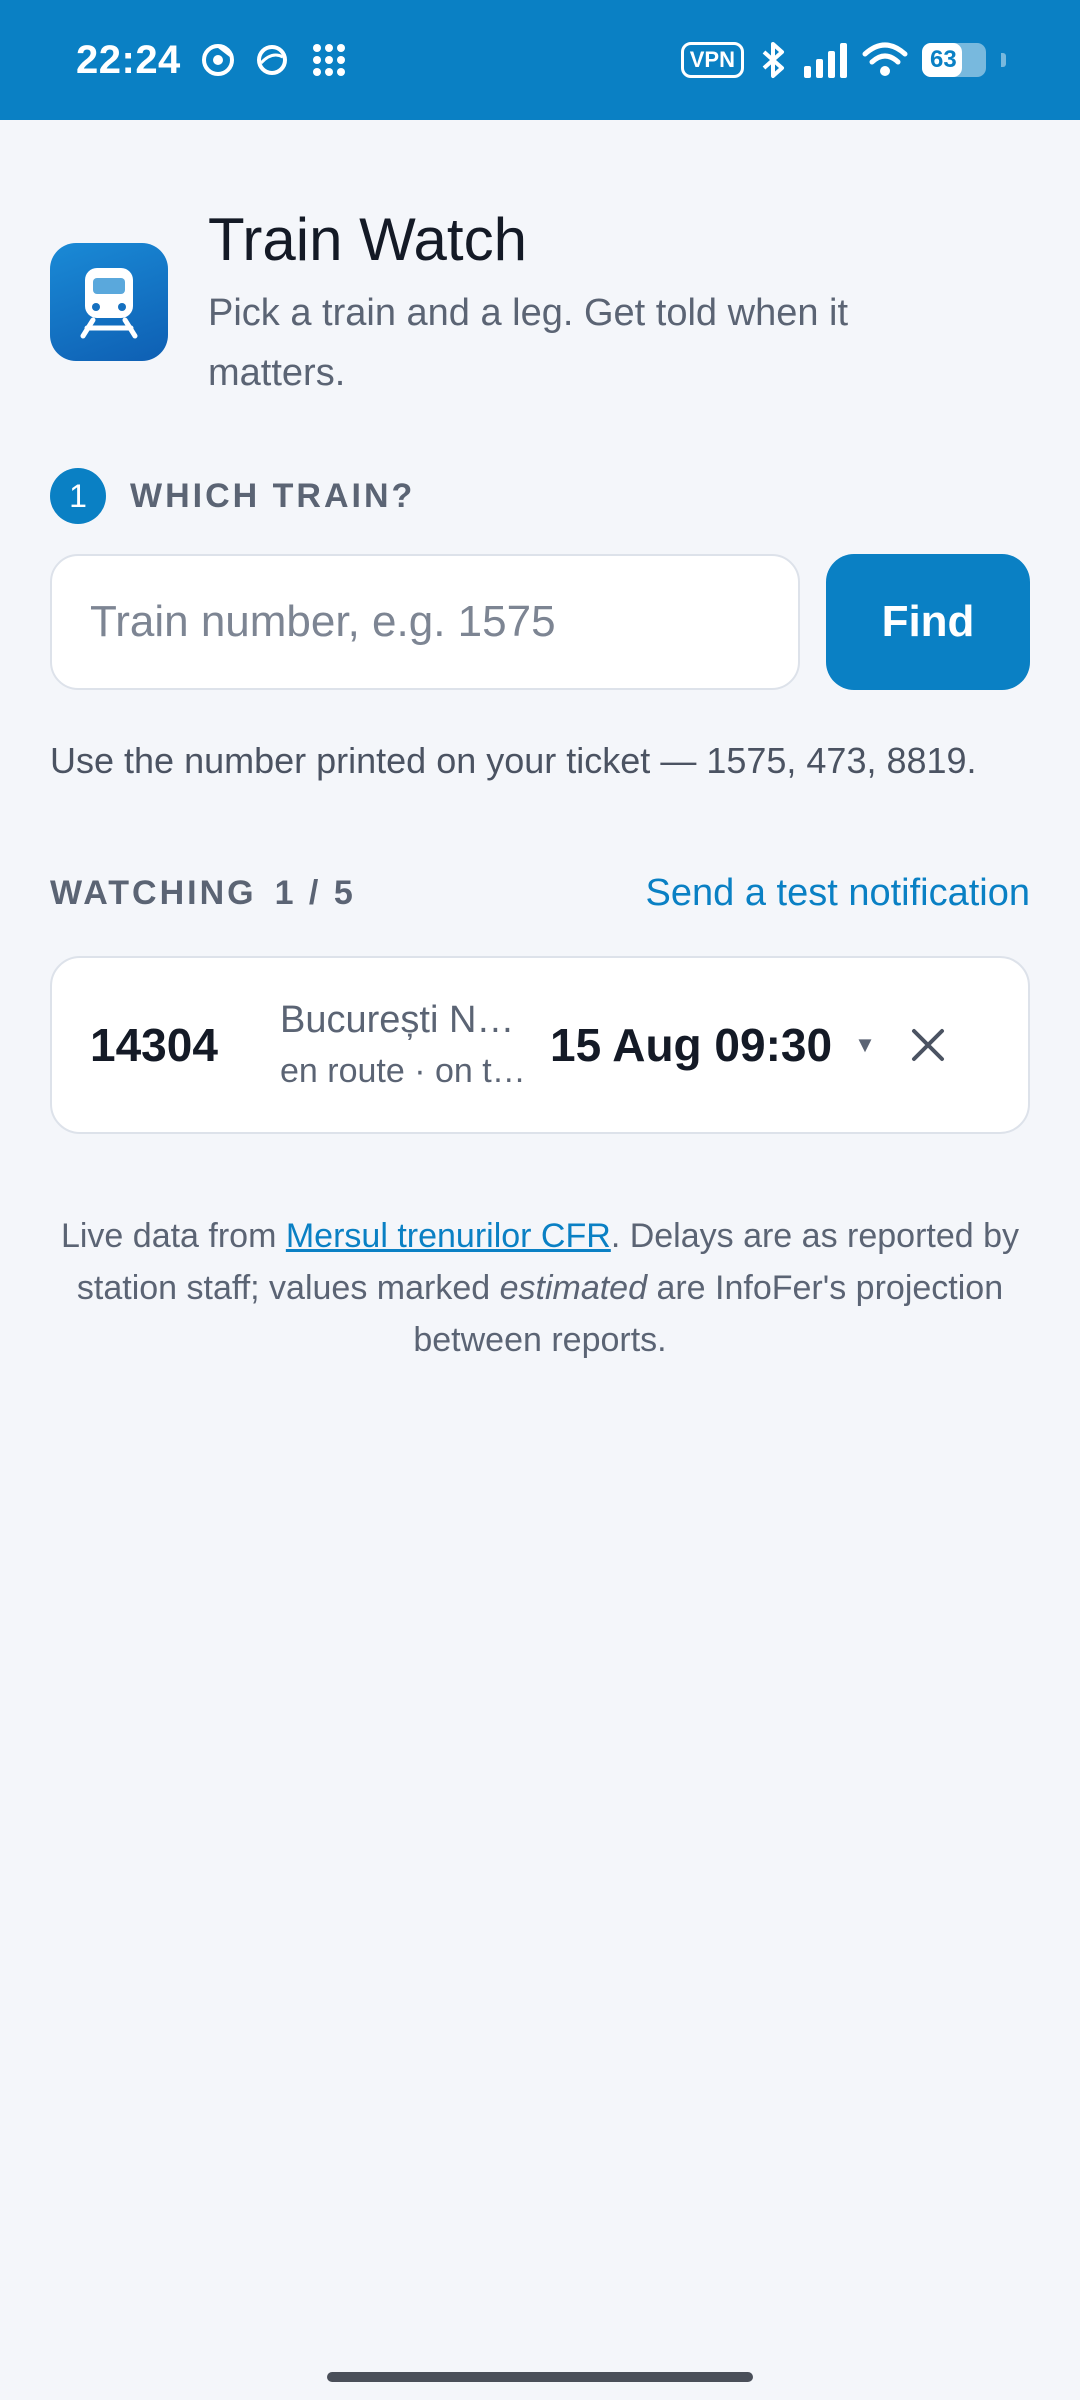 The image size is (1080, 2400). Describe the element at coordinates (78, 496) in the screenshot. I see `step-number-badge: 1` at that location.